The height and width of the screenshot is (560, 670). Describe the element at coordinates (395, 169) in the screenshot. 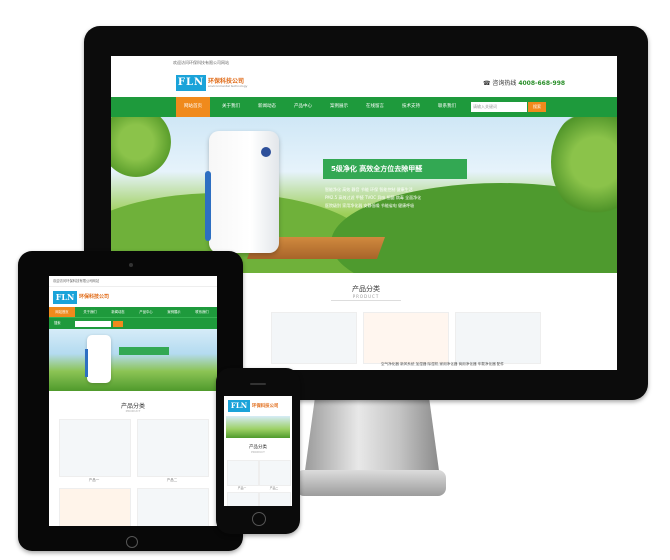

I see `banner-slogan: 5级净化 高效全方位去除甲醛` at that location.